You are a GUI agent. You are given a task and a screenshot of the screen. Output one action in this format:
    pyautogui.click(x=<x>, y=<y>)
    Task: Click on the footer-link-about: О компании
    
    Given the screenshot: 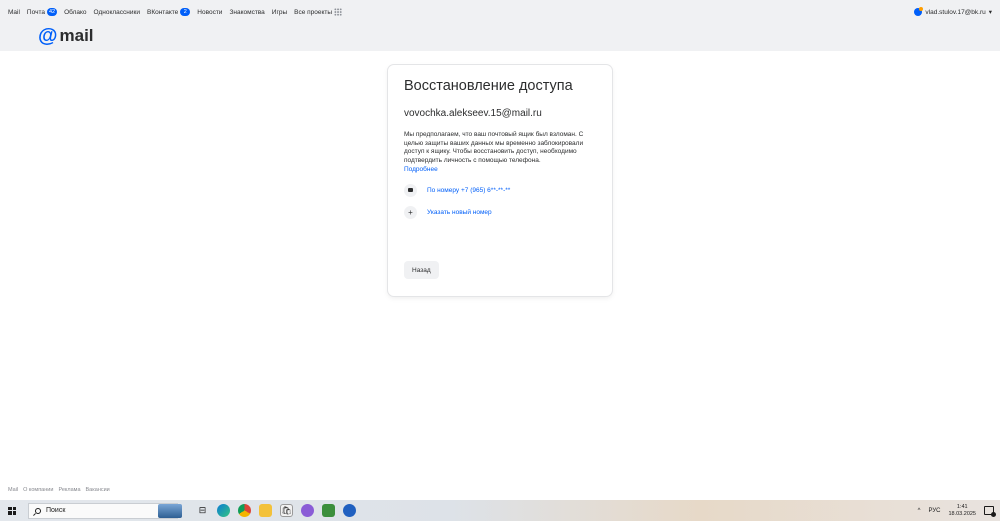 What is the action you would take?
    pyautogui.click(x=38, y=490)
    